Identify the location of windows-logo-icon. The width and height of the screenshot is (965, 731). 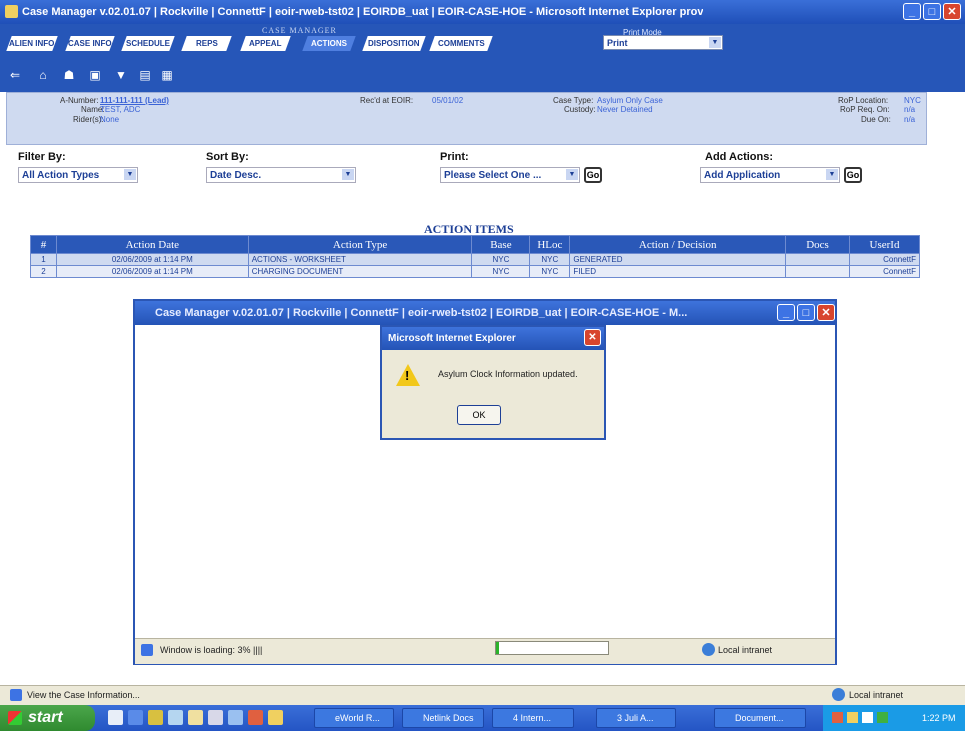
(15, 718).